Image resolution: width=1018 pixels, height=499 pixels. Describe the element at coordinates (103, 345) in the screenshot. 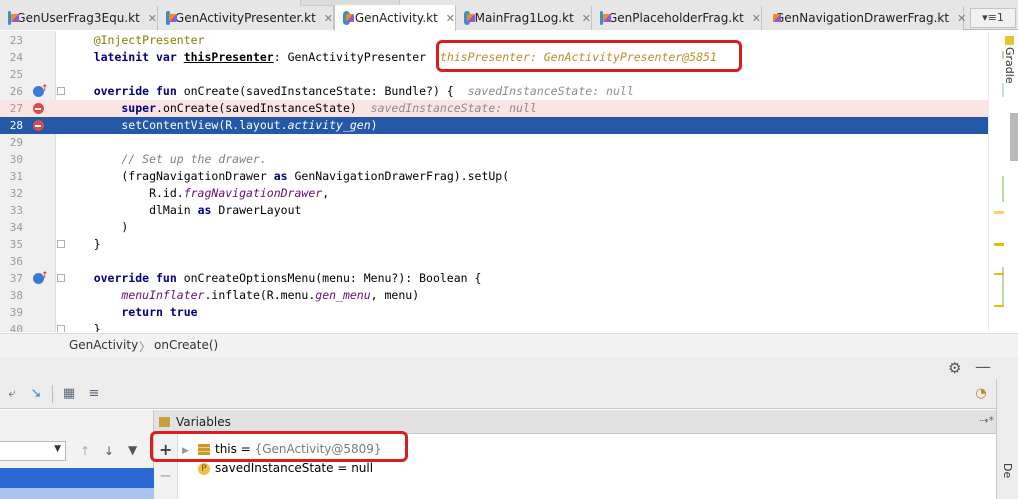

I see `breadcrumb-class: GenActivity` at that location.